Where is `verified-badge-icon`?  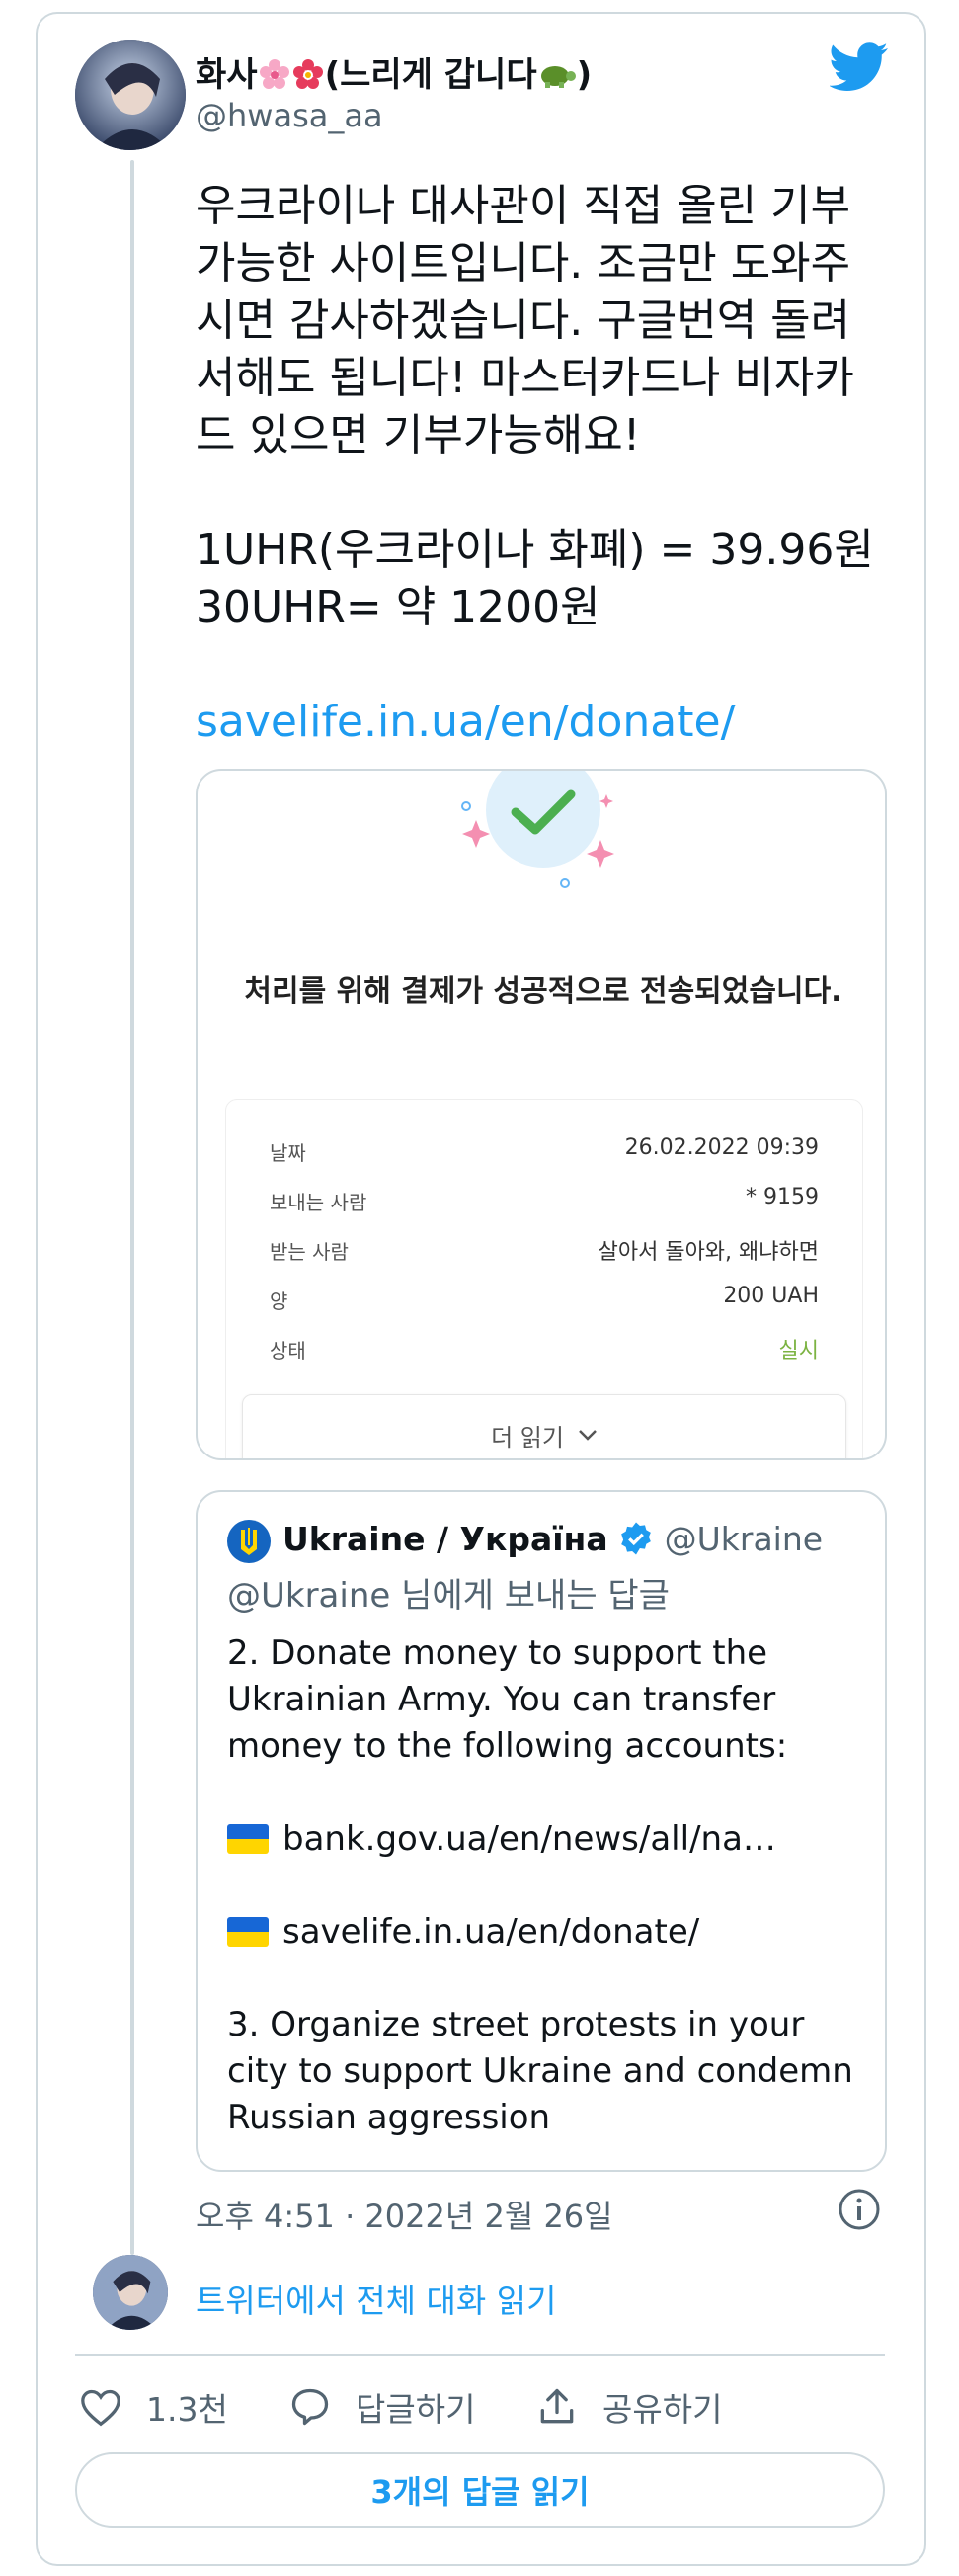 verified-badge-icon is located at coordinates (636, 1538).